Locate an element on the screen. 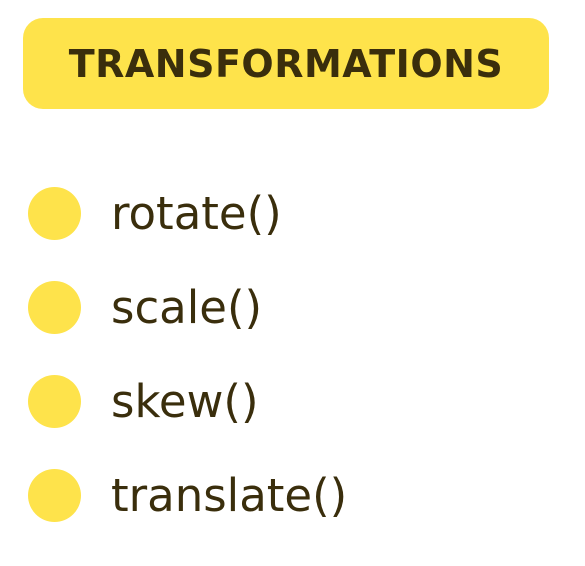  list-item-rotate: rotate() is located at coordinates (155, 213).